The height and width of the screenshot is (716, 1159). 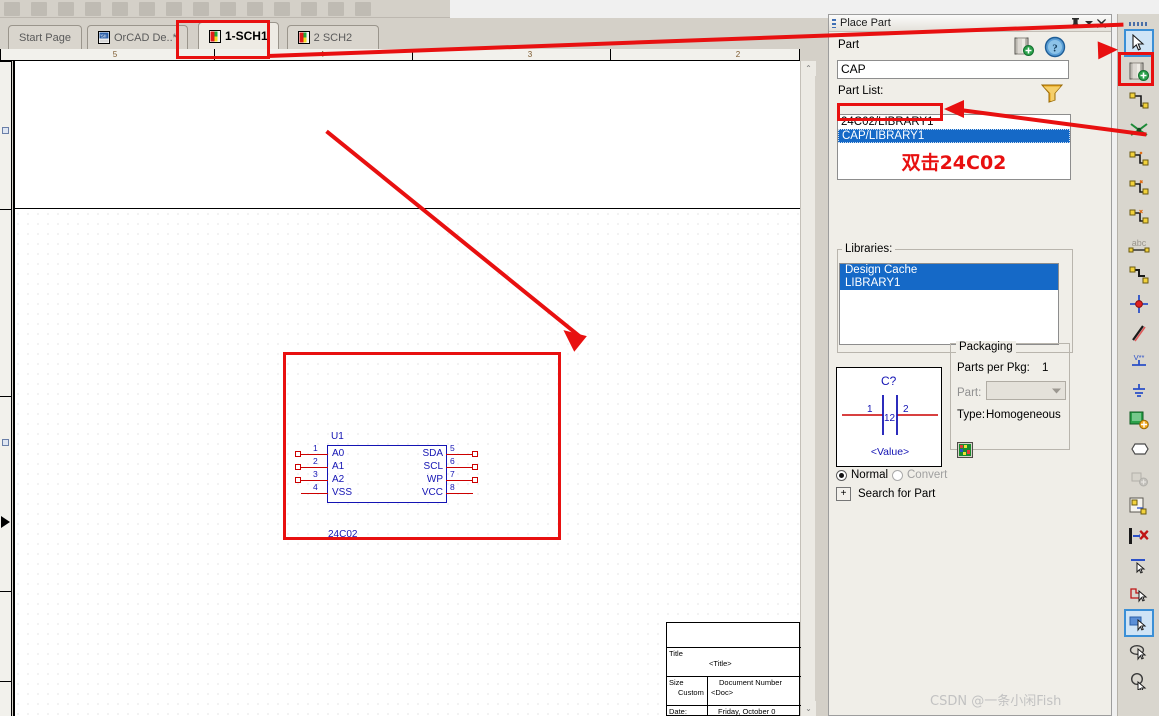 I want to click on select-ellipse-tool, so click(x=1139, y=652).